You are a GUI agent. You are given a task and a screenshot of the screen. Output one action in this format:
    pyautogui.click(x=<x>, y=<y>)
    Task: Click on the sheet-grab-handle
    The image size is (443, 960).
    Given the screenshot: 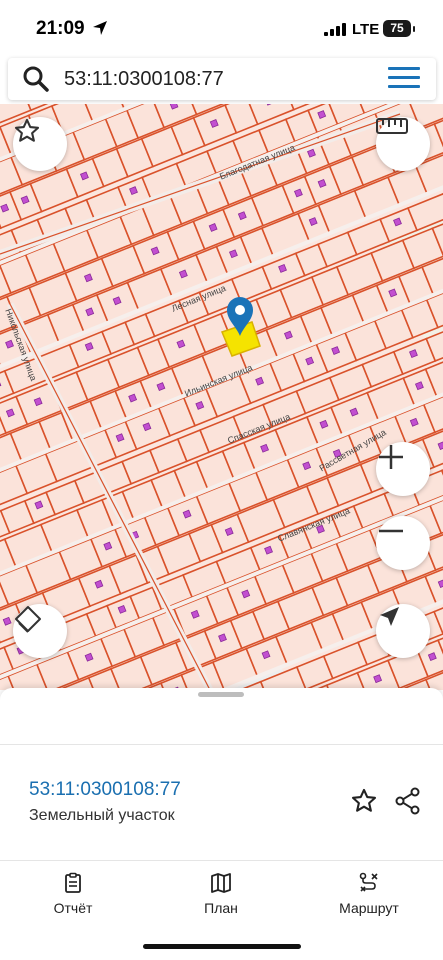 What is the action you would take?
    pyautogui.click(x=221, y=694)
    